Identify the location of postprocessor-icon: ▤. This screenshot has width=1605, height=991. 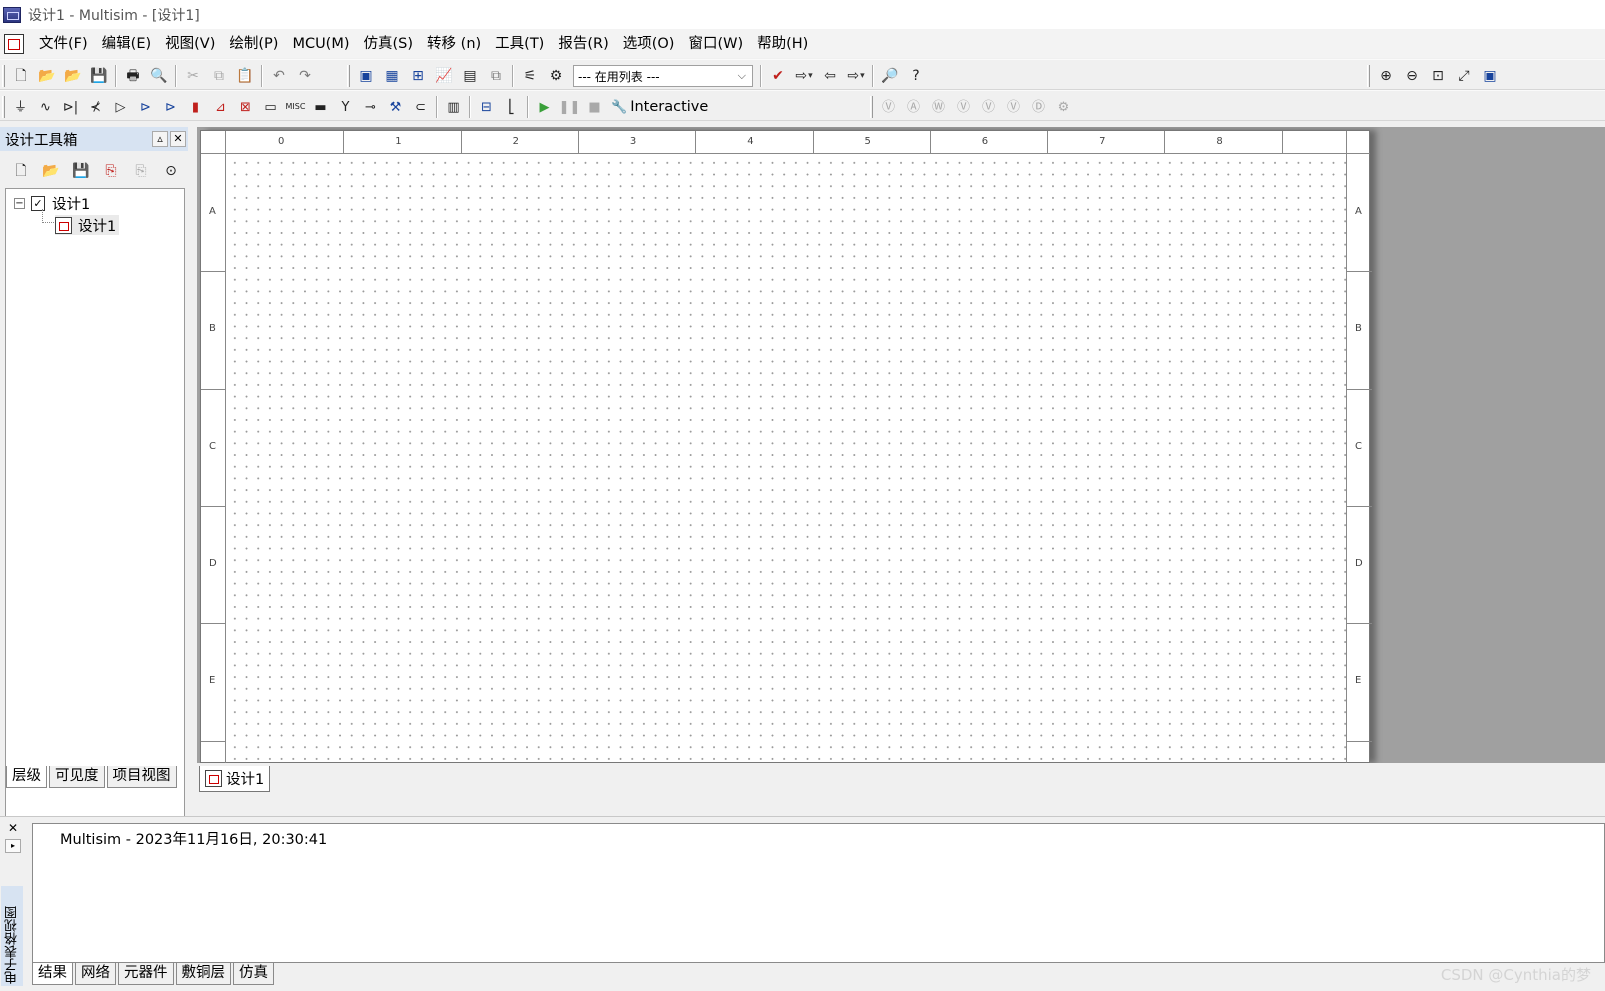
(470, 76).